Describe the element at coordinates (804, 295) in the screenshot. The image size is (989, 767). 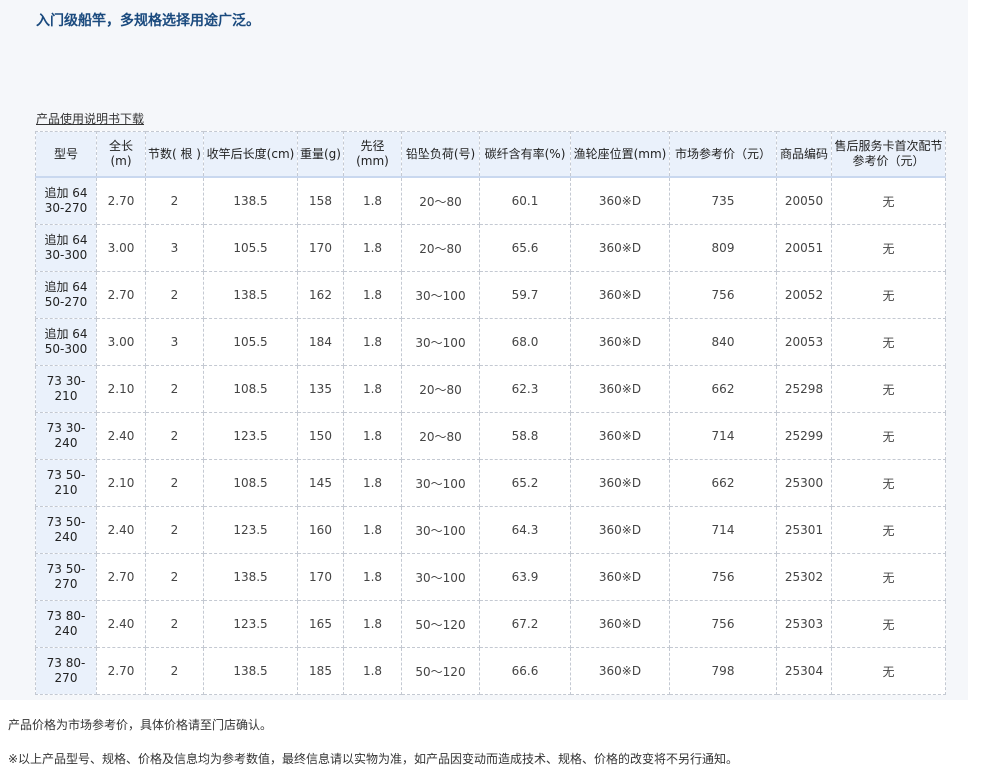
I see `table-cell: 20052` at that location.